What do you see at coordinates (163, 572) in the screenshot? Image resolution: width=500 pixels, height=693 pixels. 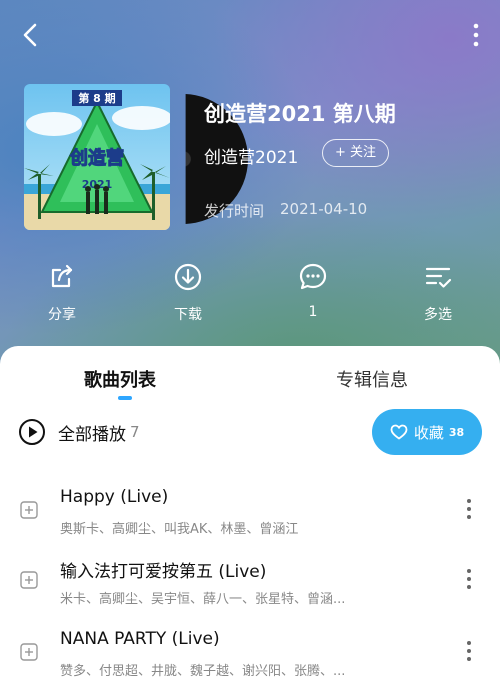 I see `song-title: 输入法打可爱按第五 (Live)` at bounding box center [163, 572].